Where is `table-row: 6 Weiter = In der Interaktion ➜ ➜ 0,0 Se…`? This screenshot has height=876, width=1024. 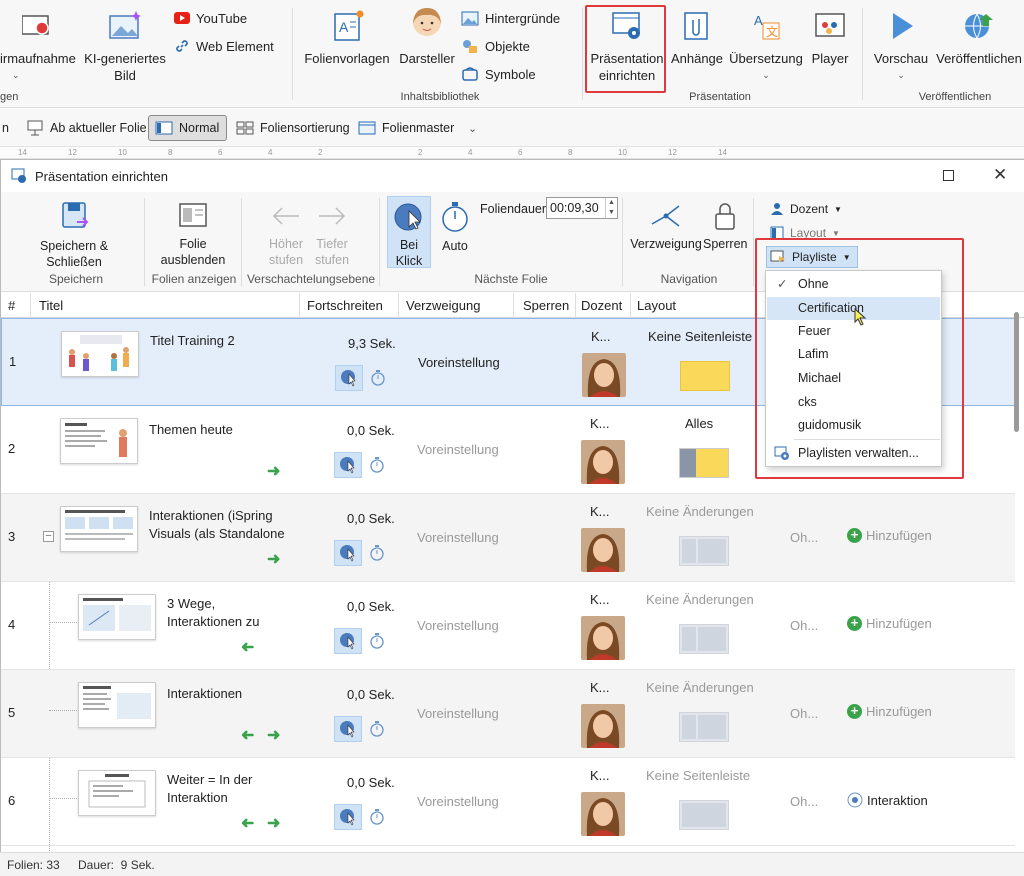
table-row: 6 Weiter = In der Interaktion ➜ ➜ 0,0 Se… is located at coordinates (508, 802).